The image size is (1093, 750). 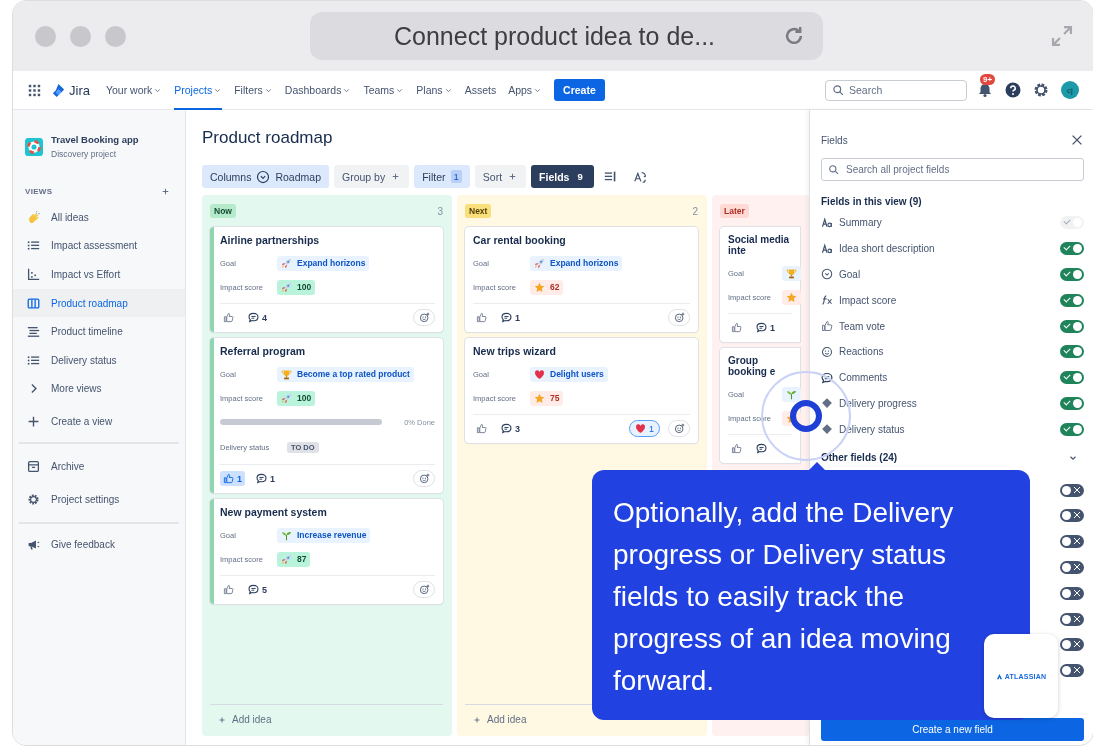 What do you see at coordinates (850, 274) in the screenshot?
I see `field-name: Goal` at bounding box center [850, 274].